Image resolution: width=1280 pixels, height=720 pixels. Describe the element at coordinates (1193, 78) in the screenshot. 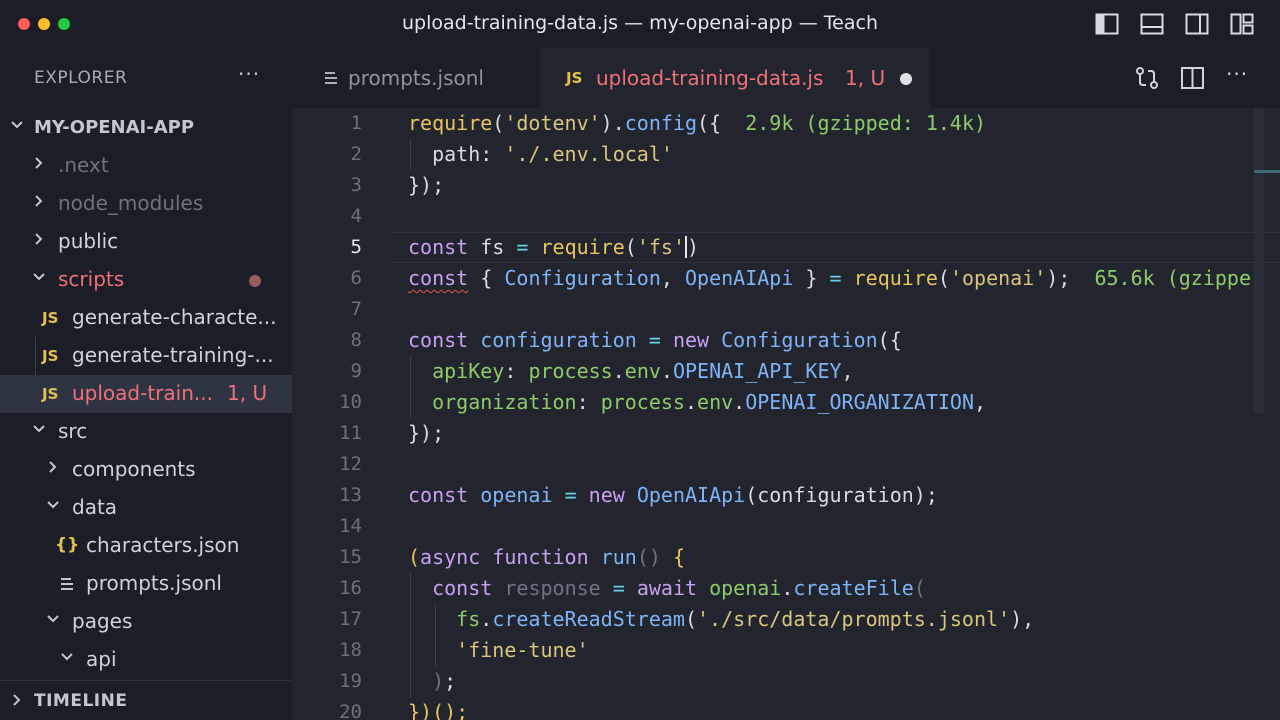

I see `split-editor-icon` at that location.